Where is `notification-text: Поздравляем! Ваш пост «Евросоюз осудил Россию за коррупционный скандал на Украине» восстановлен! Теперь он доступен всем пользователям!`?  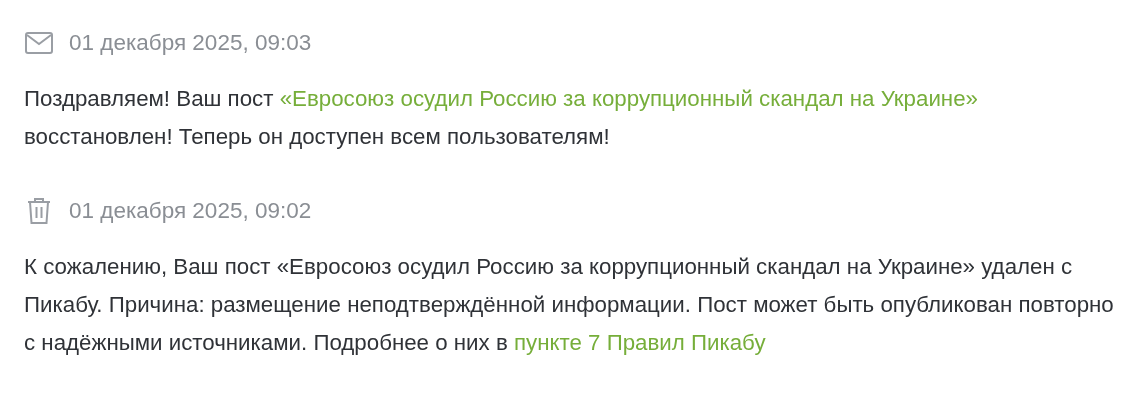 notification-text: Поздравляем! Ваш пост «Евросоюз осудил Россию за коррупционный скандал на Украине» восстановлен! Теперь он доступен всем пользователям! is located at coordinates (501, 118).